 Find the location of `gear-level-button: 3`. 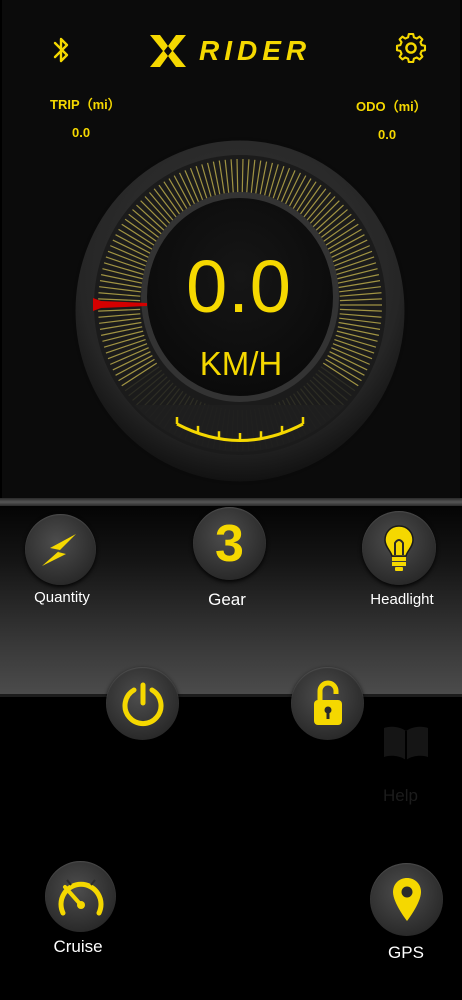

gear-level-button: 3 is located at coordinates (229, 543).